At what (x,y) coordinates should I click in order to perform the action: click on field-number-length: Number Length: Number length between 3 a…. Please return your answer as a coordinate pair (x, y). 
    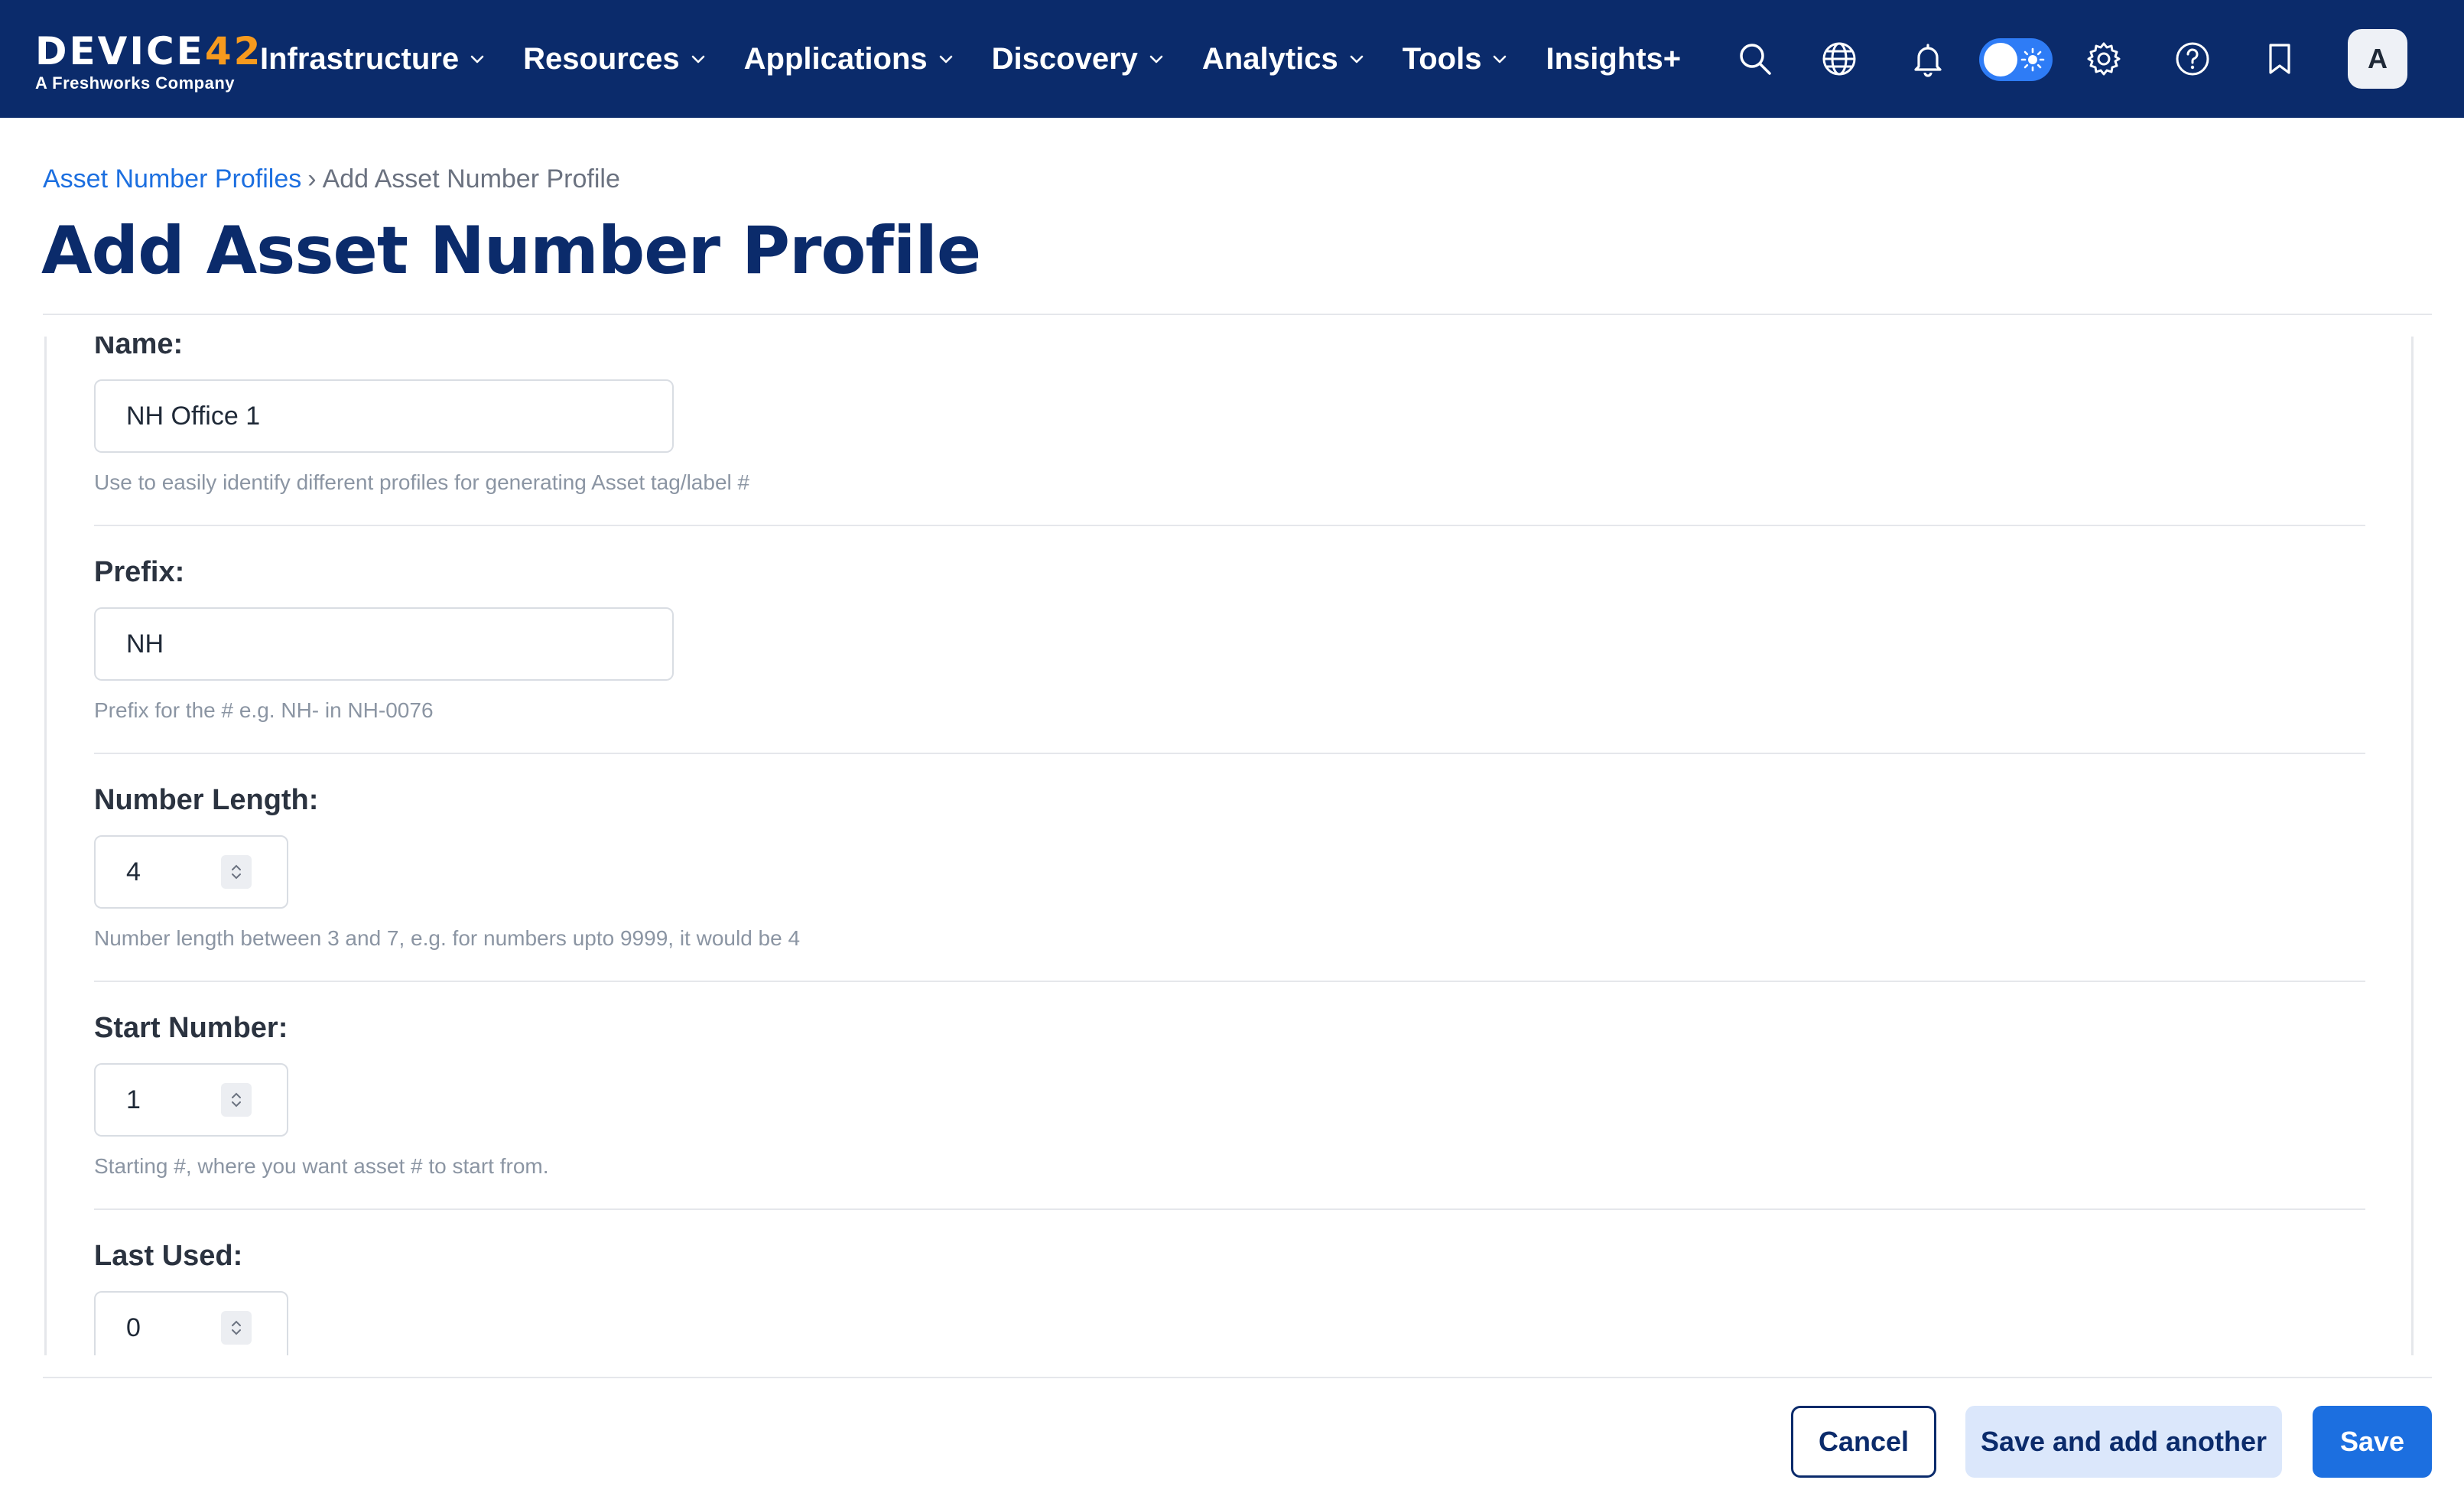
    Looking at the image, I should click on (1229, 867).